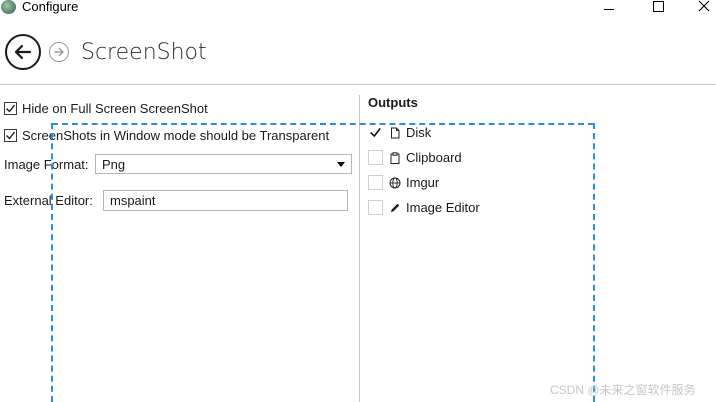  What do you see at coordinates (395, 157) in the screenshot?
I see `clipboard-icon` at bounding box center [395, 157].